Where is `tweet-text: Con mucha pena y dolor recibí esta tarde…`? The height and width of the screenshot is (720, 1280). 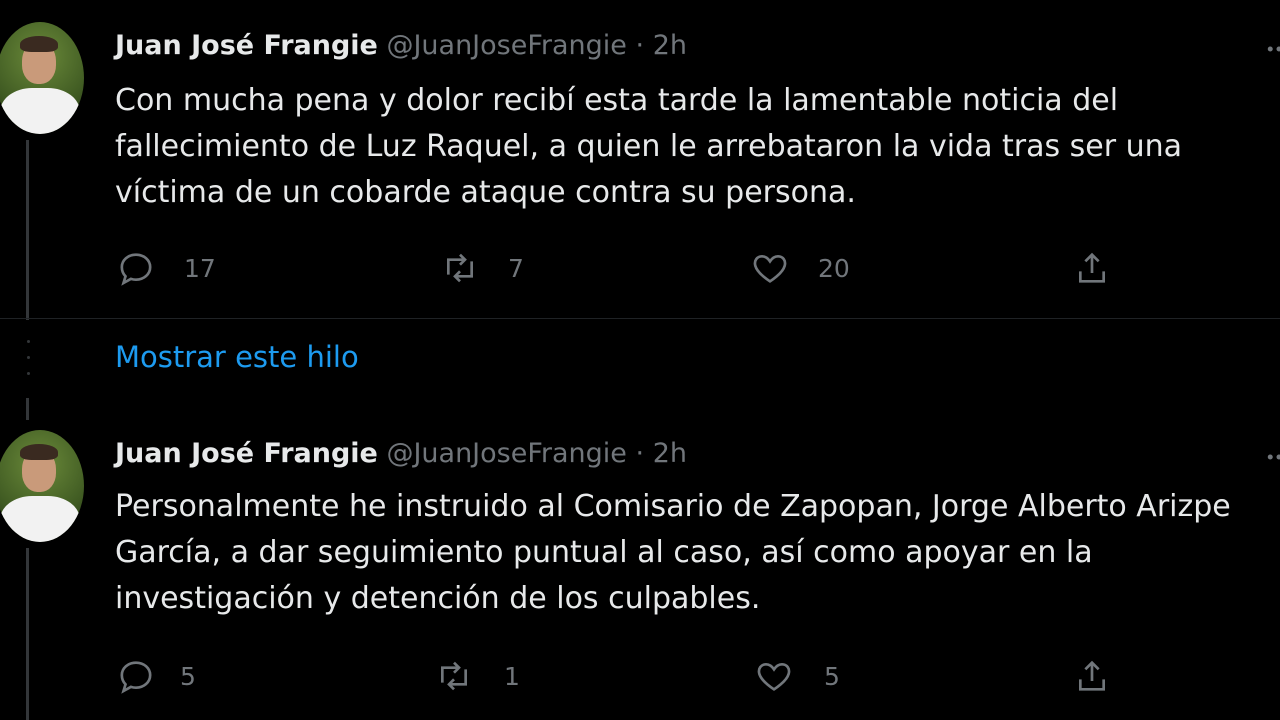 tweet-text: Con mucha pena y dolor recibí esta tarde… is located at coordinates (649, 146).